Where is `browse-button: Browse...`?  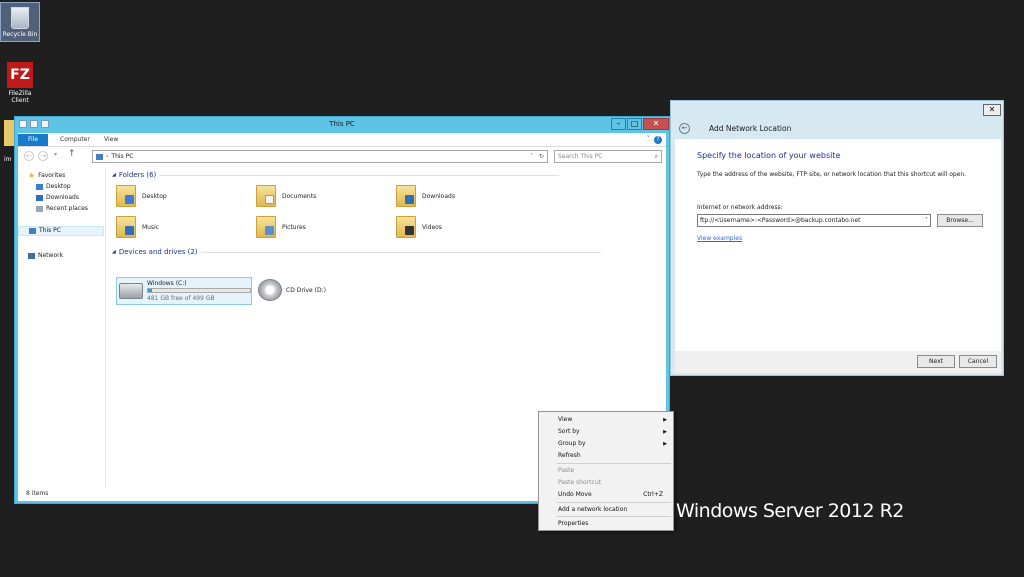
browse-button: Browse... is located at coordinates (960, 220).